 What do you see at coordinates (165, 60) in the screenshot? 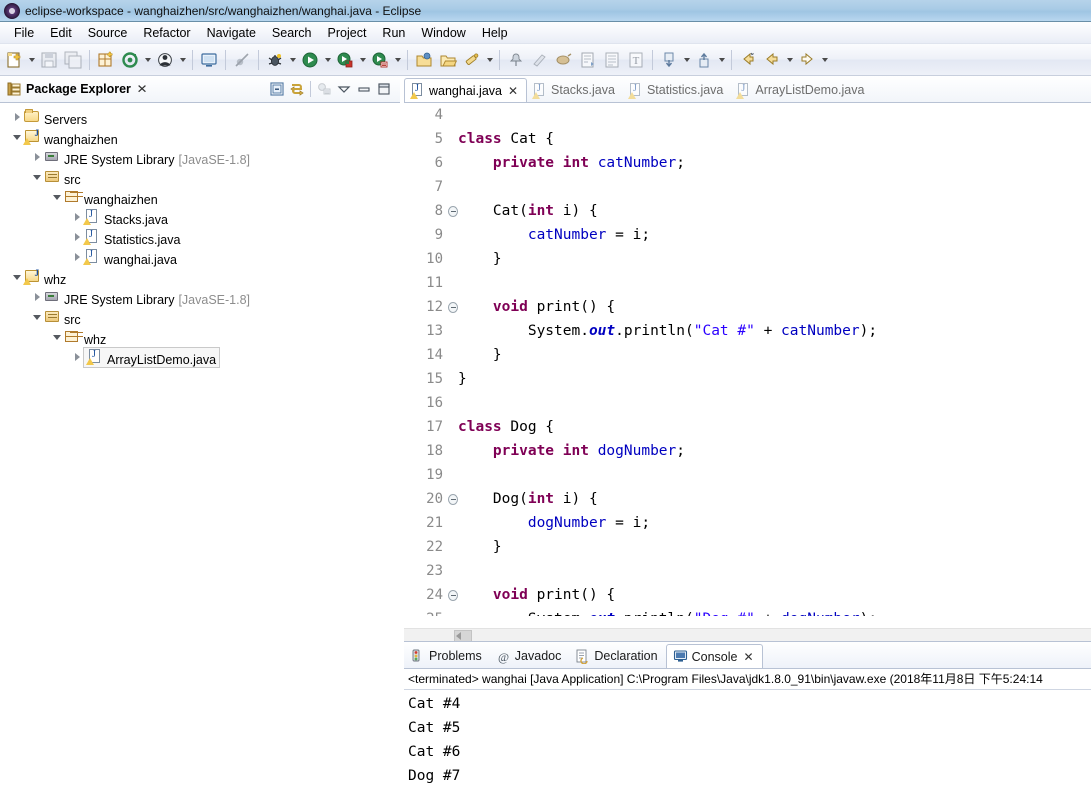
I see `new-annotation-icon` at bounding box center [165, 60].